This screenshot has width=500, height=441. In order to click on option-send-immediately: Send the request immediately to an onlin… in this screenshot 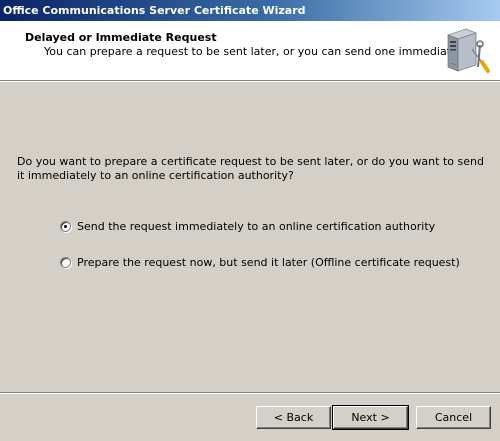, I will do `click(247, 226)`.